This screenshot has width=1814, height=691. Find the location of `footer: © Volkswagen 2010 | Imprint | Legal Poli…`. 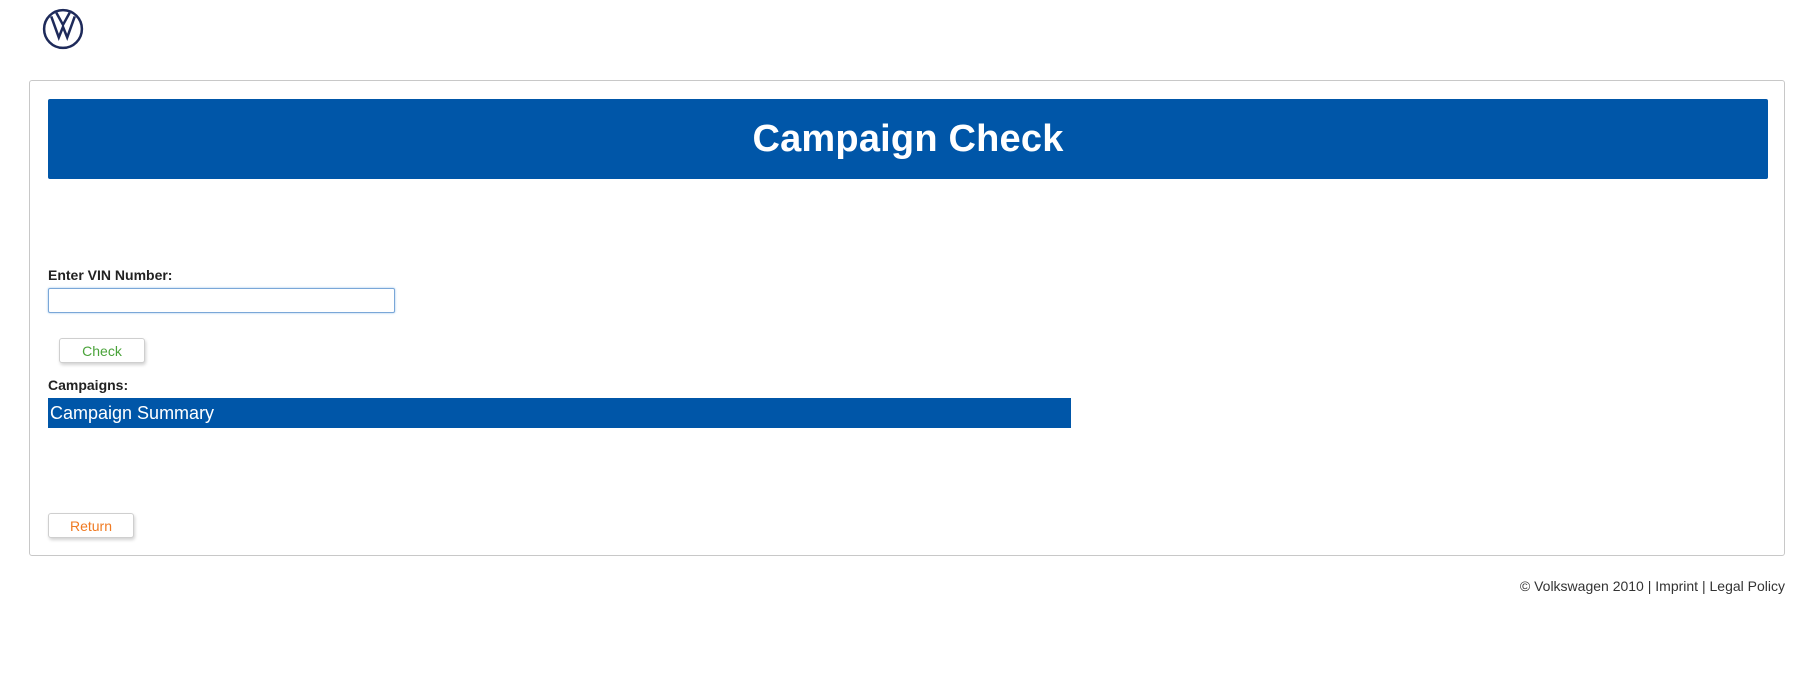

footer: © Volkswagen 2010 | Imprint | Legal Poli… is located at coordinates (1652, 586).